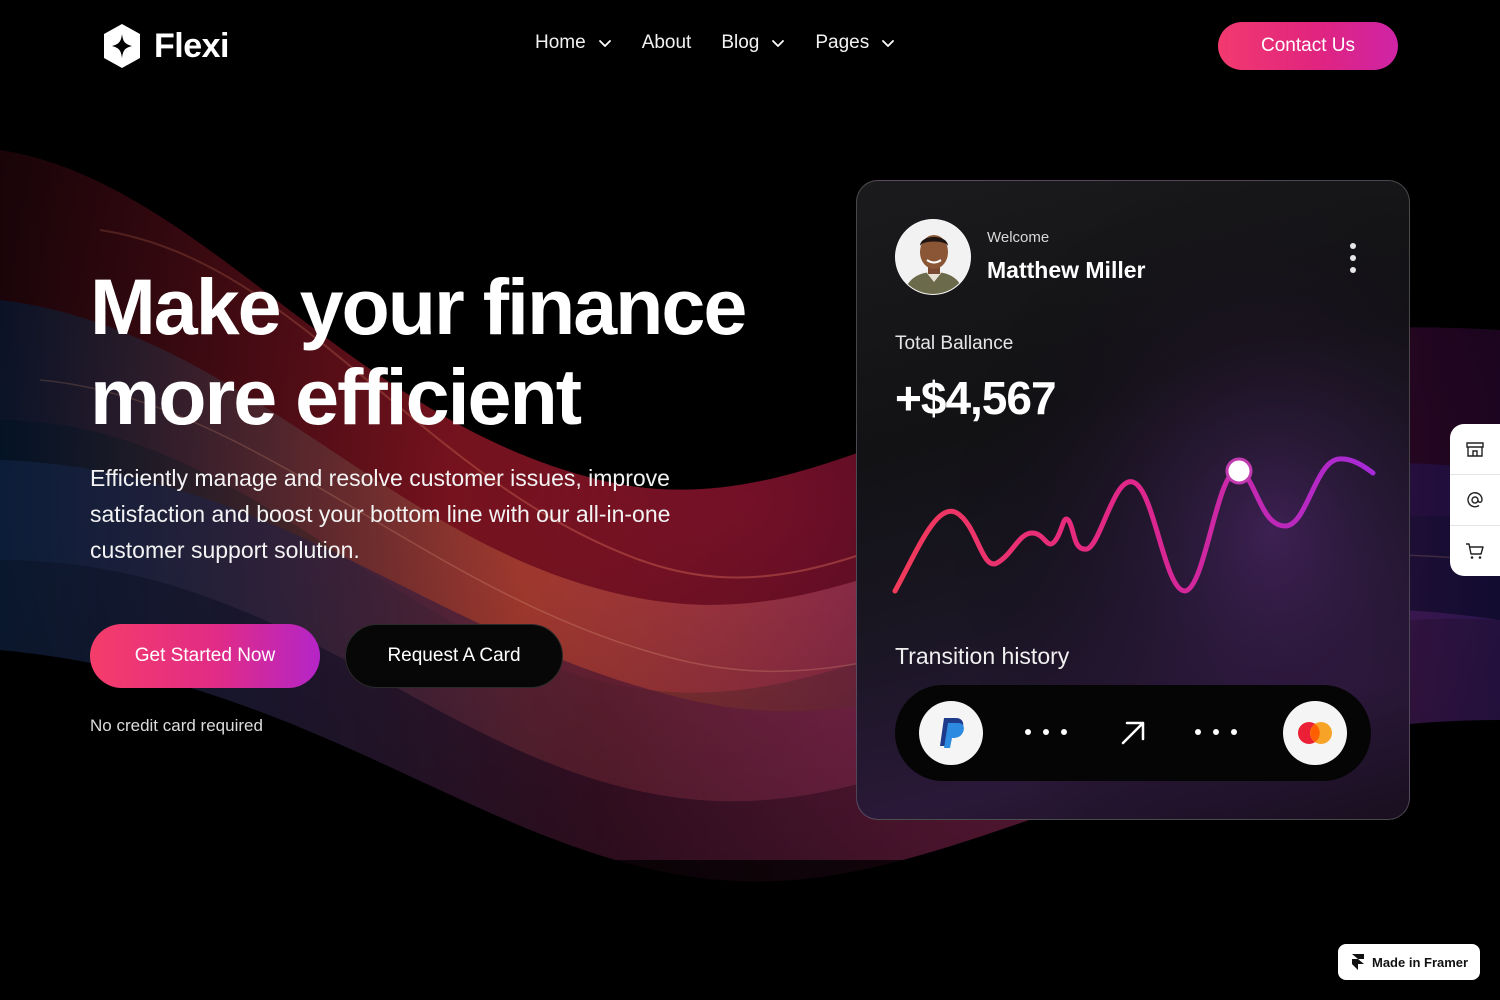 Image resolution: width=1500 pixels, height=1000 pixels. I want to click on store-glyph, so click(1475, 449).